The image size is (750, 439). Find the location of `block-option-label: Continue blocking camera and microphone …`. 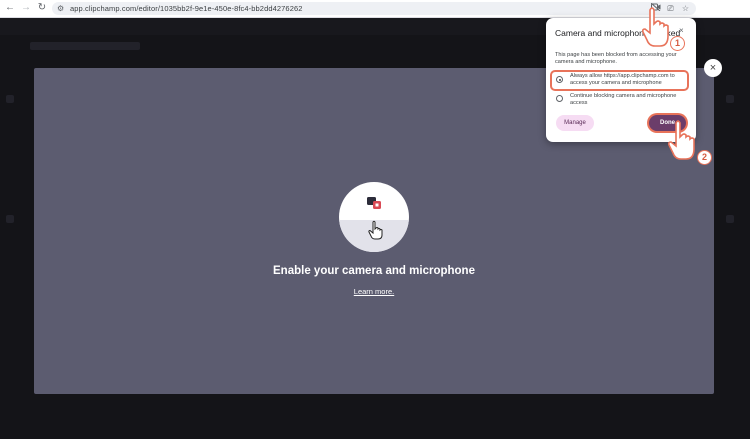

block-option-label: Continue blocking camera and microphone … is located at coordinates (629, 100).